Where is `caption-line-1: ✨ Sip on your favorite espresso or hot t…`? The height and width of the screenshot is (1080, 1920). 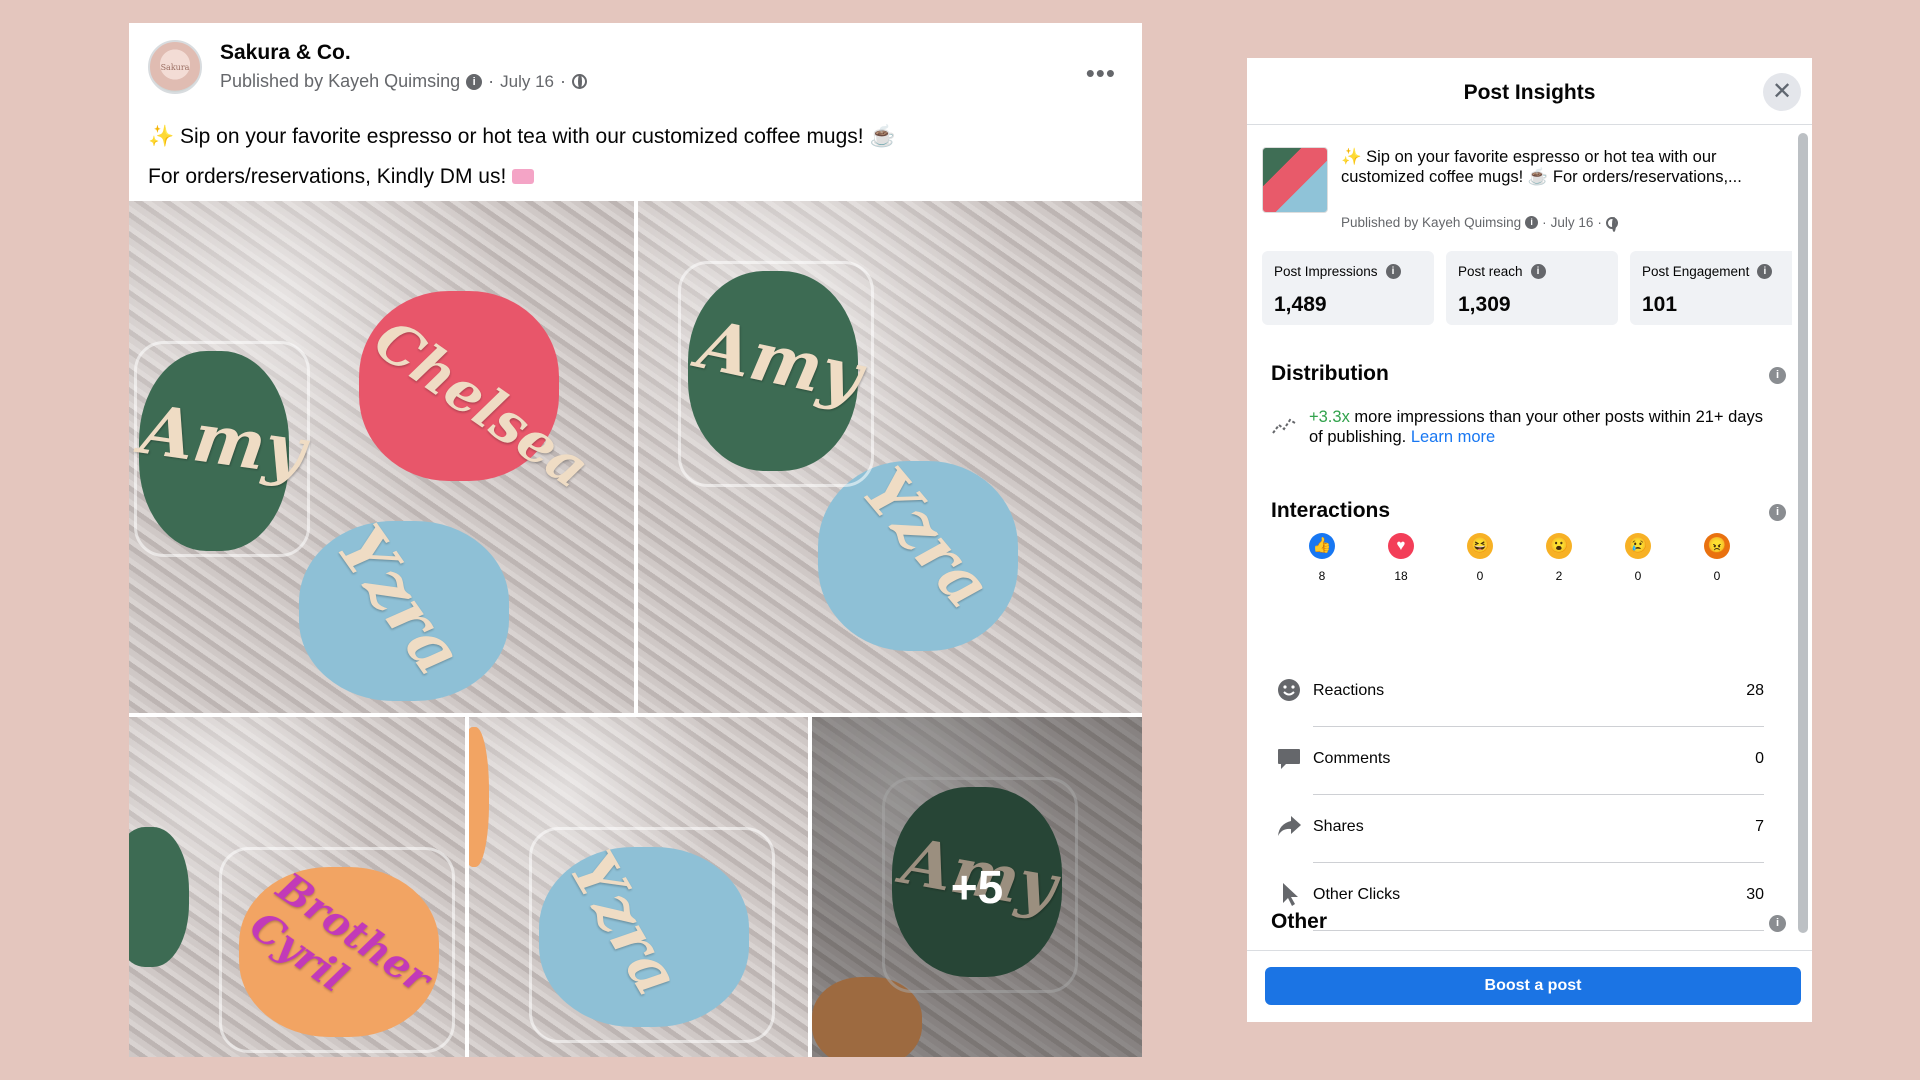 caption-line-1: ✨ Sip on your favorite espresso or hot t… is located at coordinates (522, 136).